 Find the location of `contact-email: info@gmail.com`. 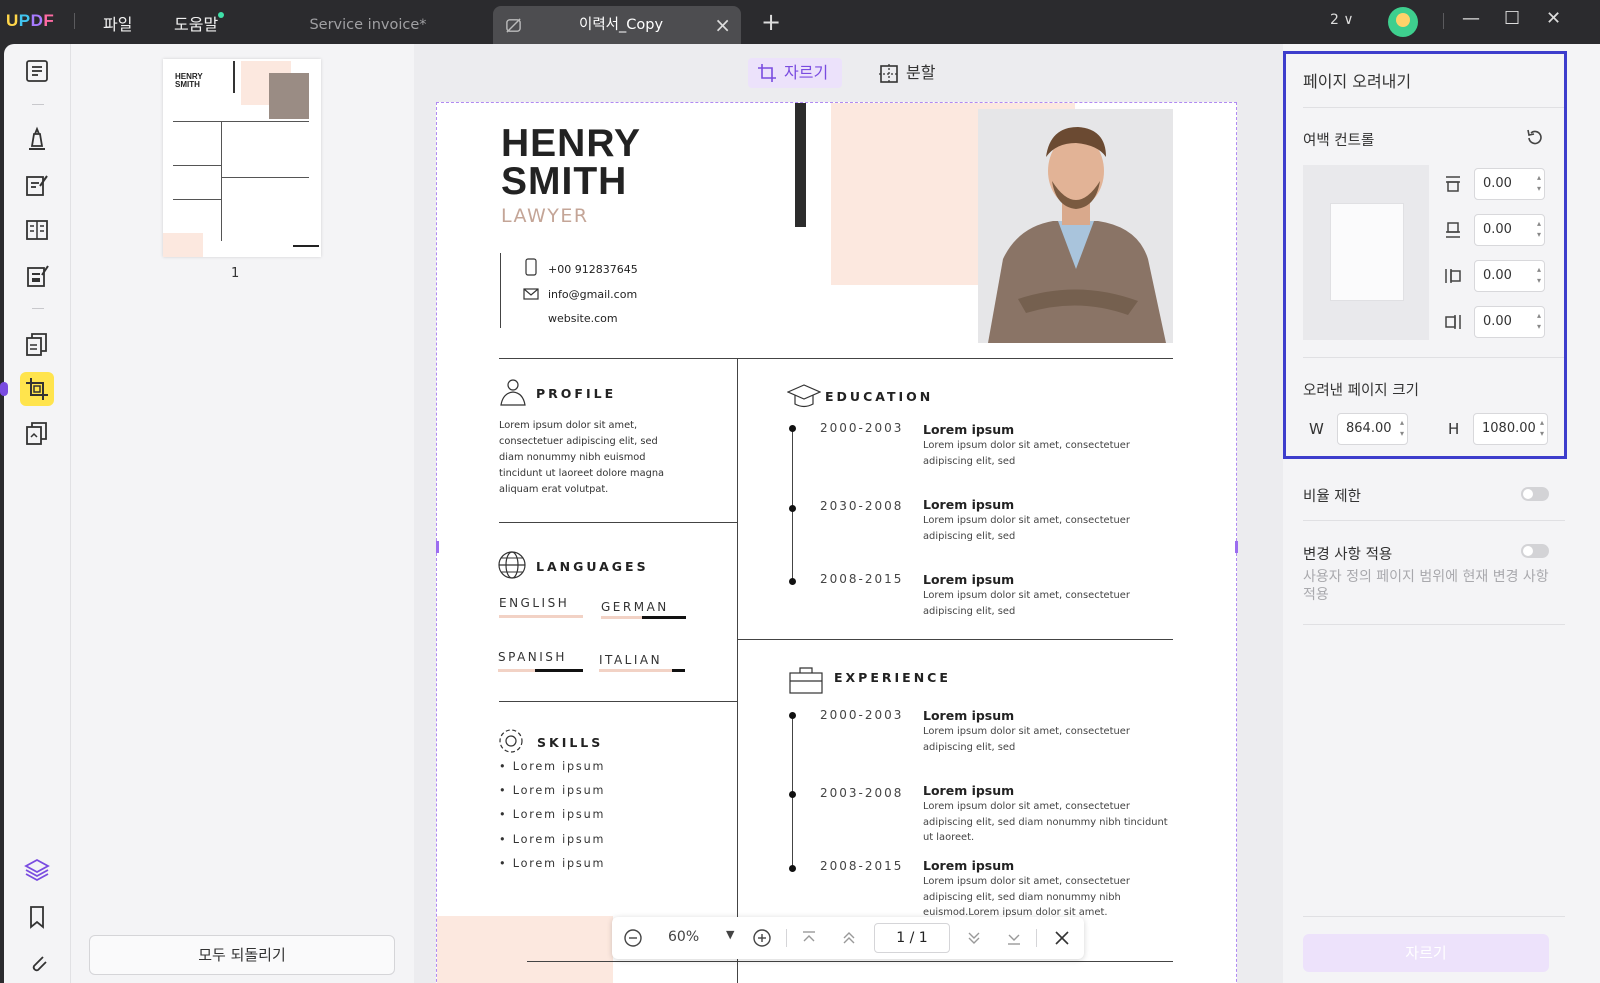

contact-email: info@gmail.com is located at coordinates (593, 294).